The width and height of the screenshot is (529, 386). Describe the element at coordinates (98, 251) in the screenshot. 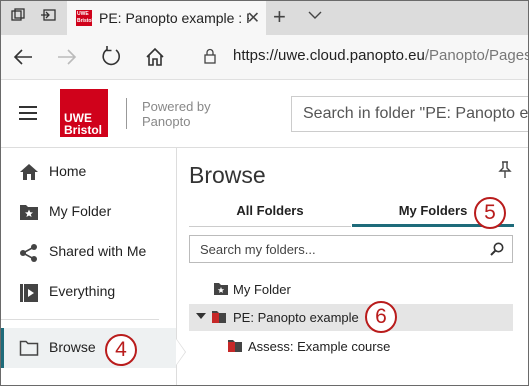

I see `sidebar-item-label: Shared with Me` at that location.